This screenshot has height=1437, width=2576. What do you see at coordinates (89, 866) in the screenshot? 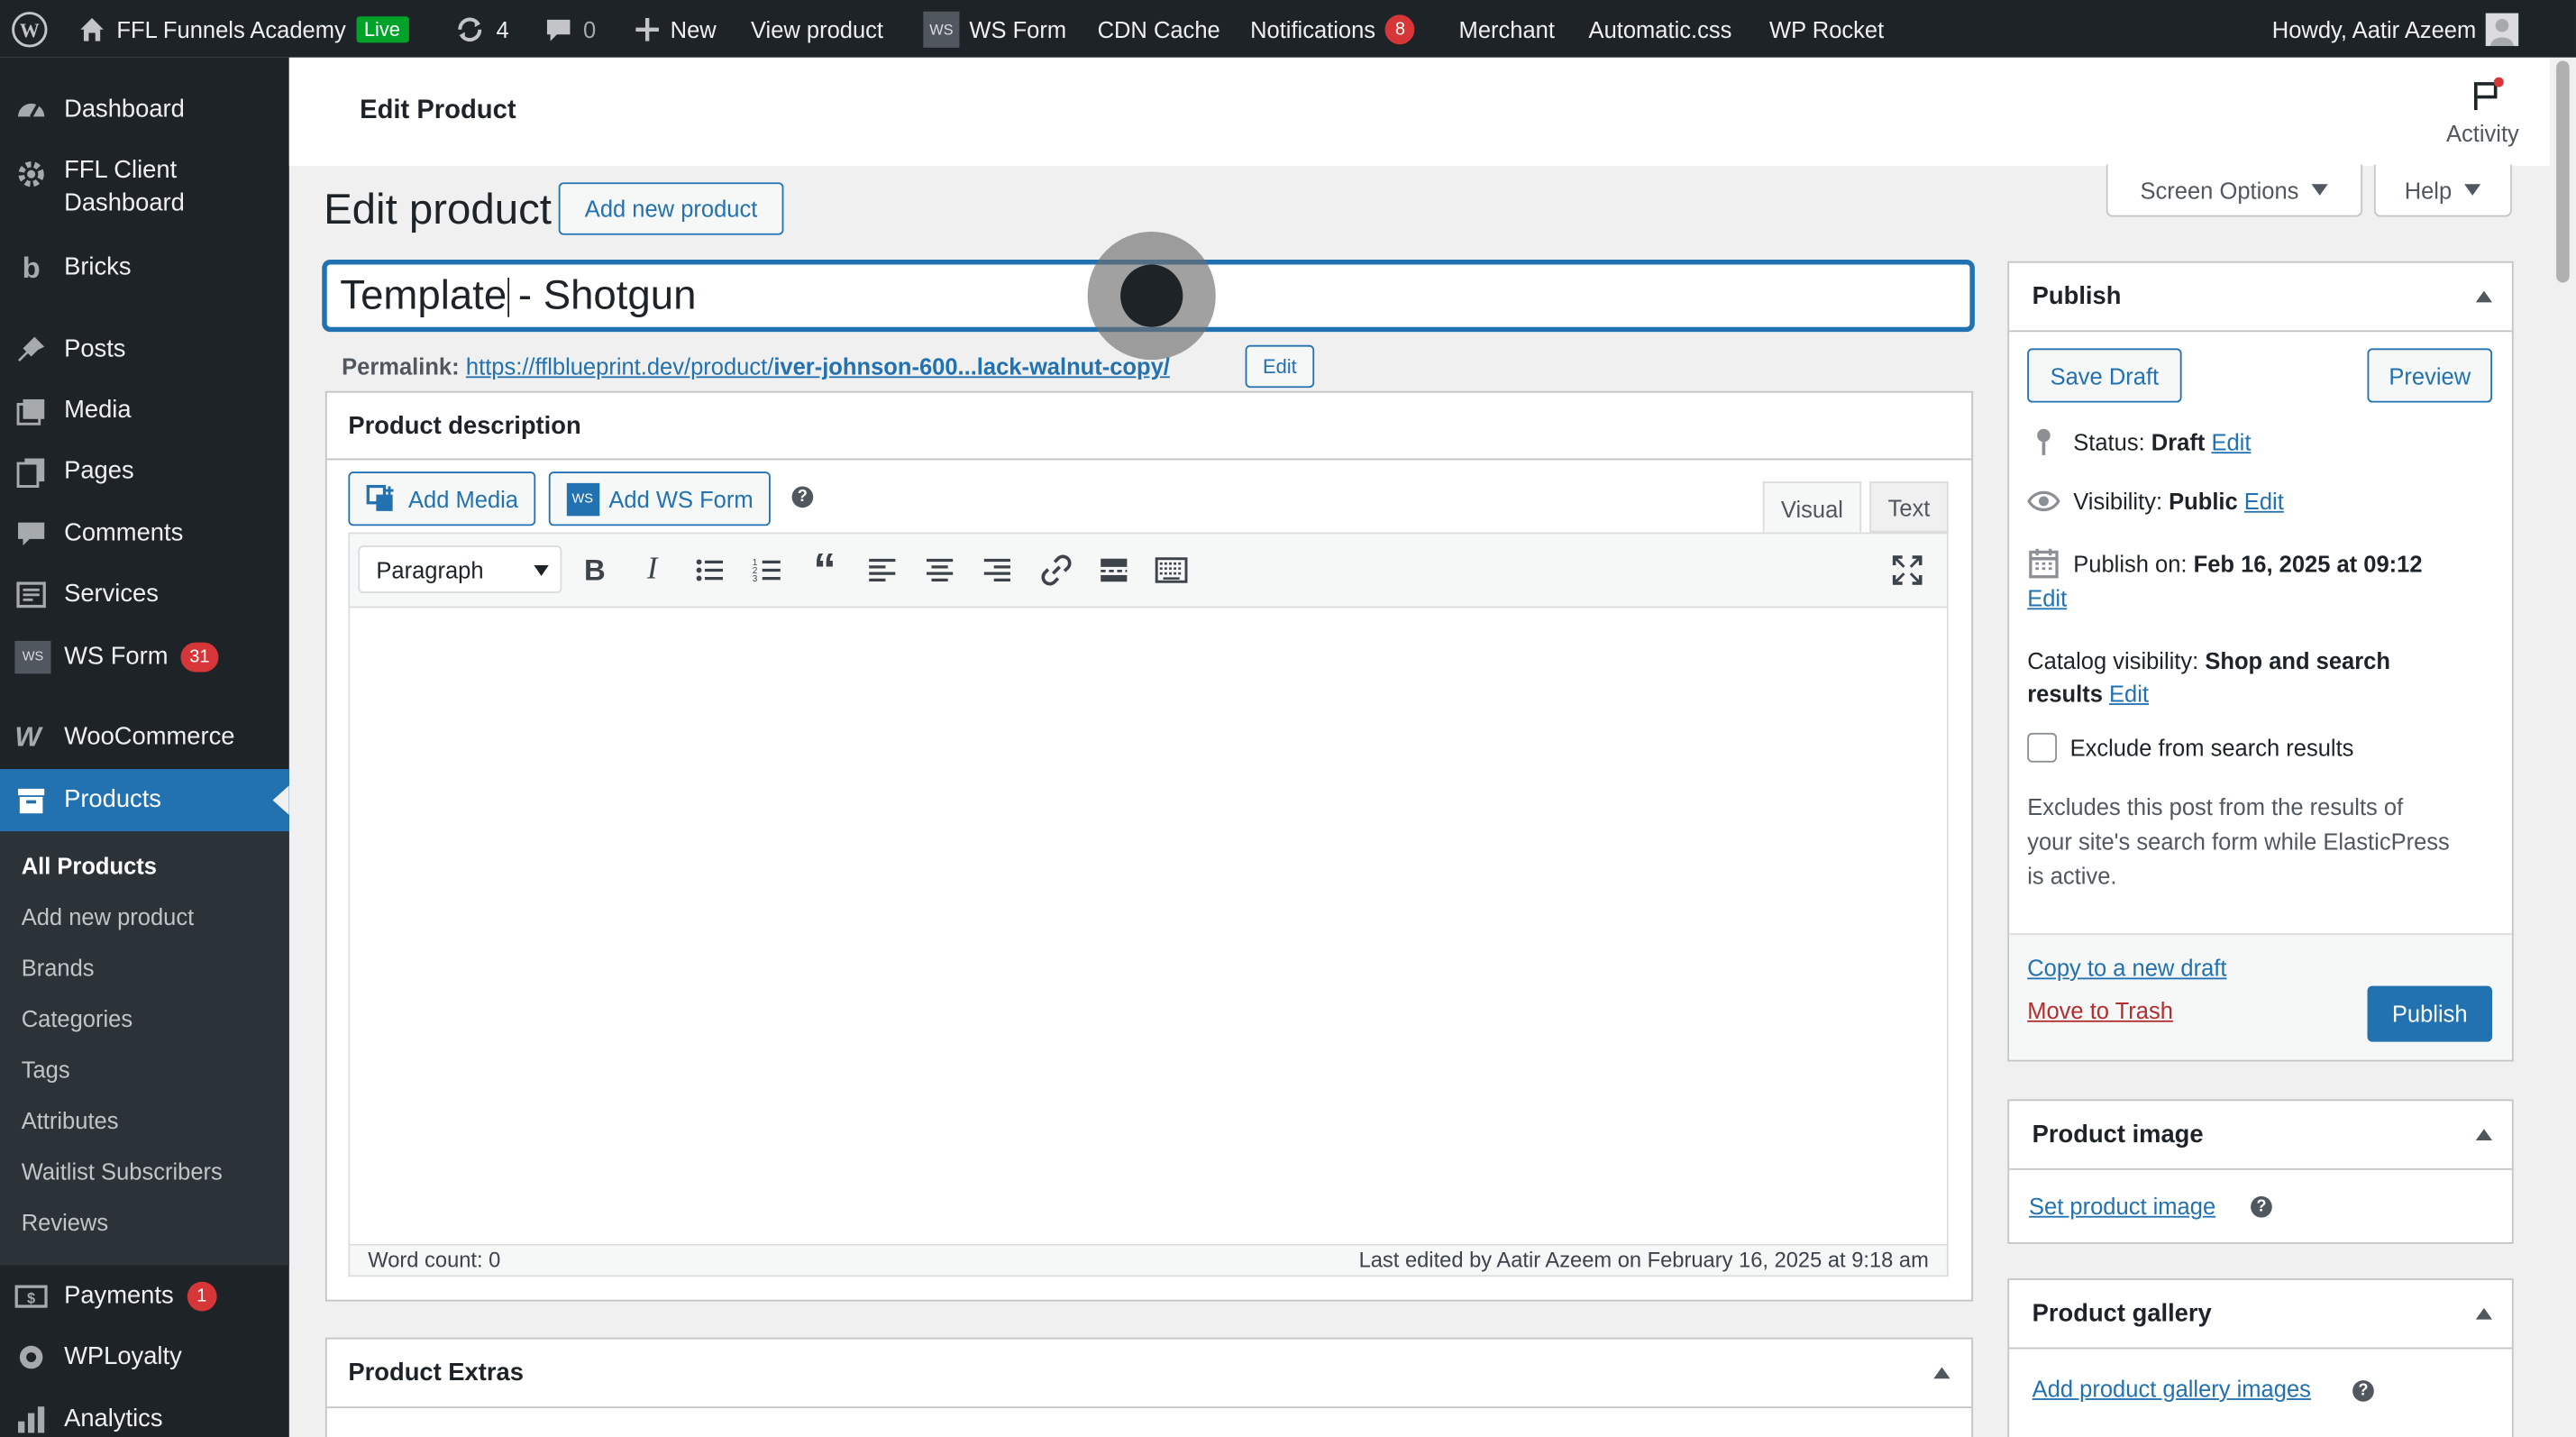
I see `submenu-all-products: All Products` at bounding box center [89, 866].